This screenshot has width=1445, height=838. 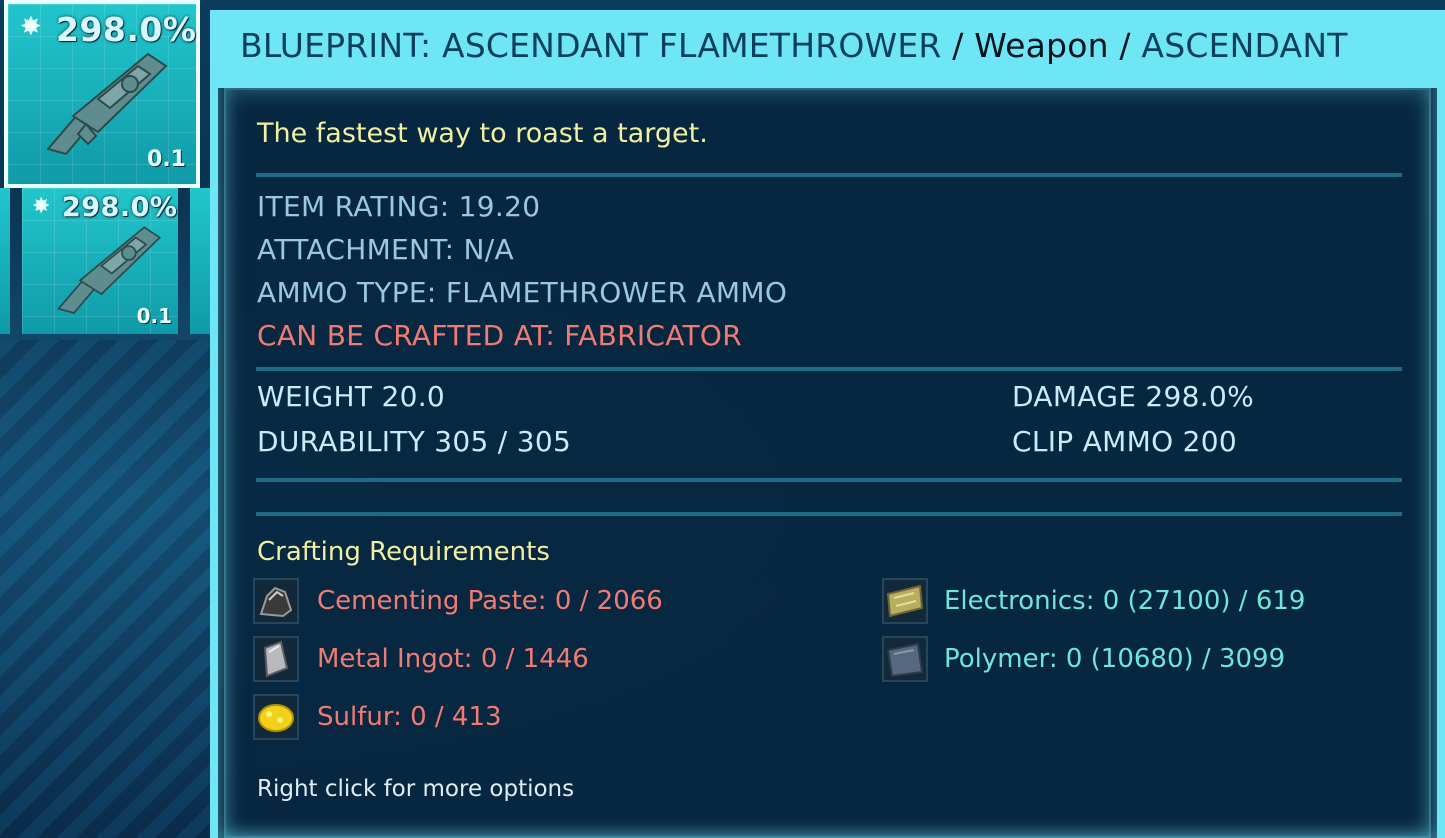 I want to click on stat-clip-ammo: CLIP AMMO 200, so click(x=1124, y=441).